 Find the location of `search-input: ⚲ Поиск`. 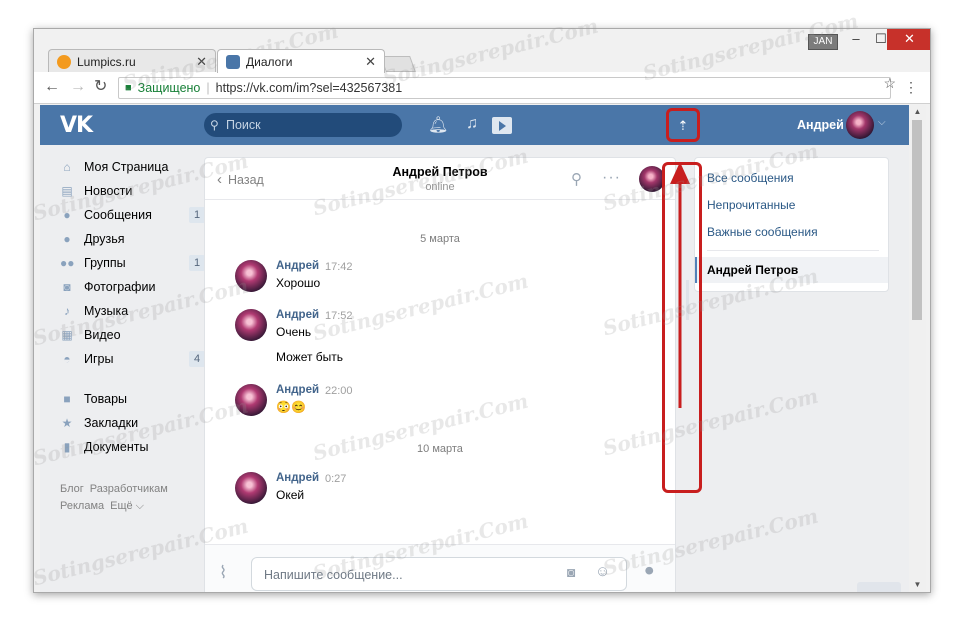

search-input: ⚲ Поиск is located at coordinates (303, 125).